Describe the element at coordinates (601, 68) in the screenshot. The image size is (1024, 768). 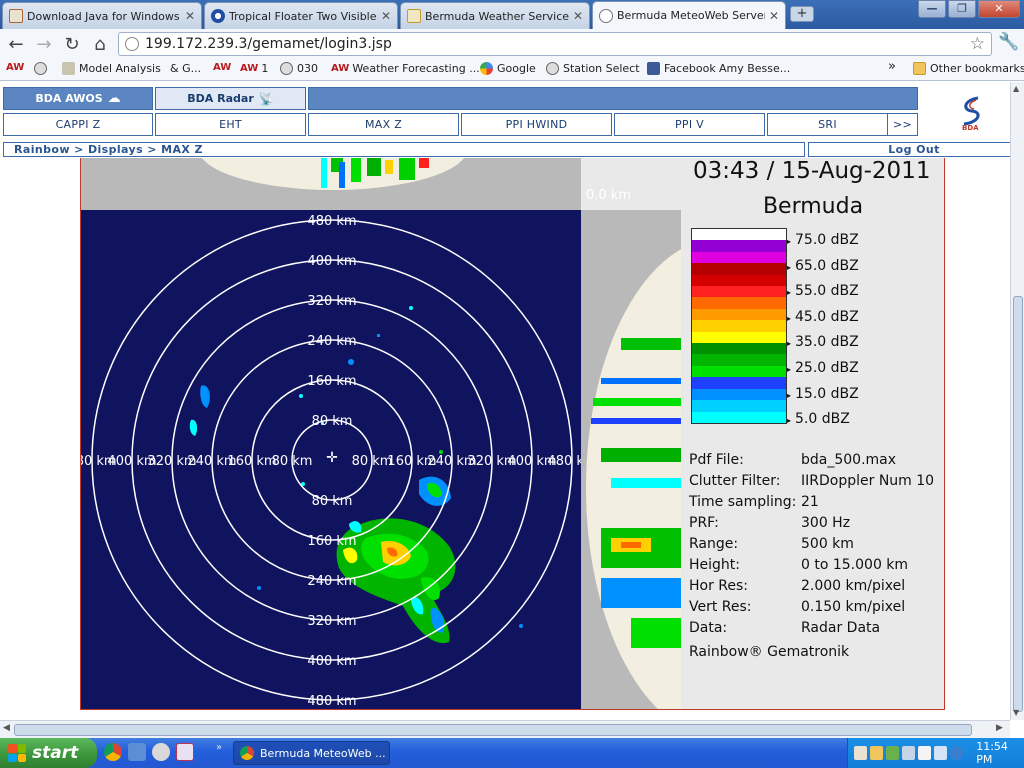
I see `bookmark-label: Station Select` at that location.